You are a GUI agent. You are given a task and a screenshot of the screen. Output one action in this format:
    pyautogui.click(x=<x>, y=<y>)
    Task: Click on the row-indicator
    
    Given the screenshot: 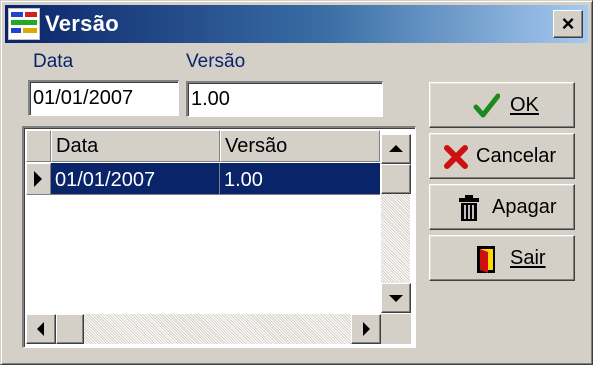 What is the action you would take?
    pyautogui.click(x=38, y=179)
    